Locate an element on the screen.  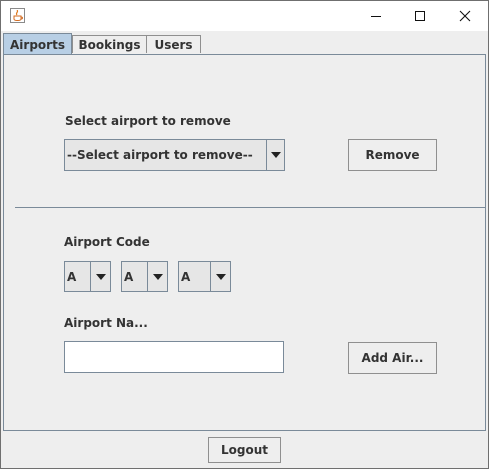
airport-code-letter-1-value: A is located at coordinates (72, 276).